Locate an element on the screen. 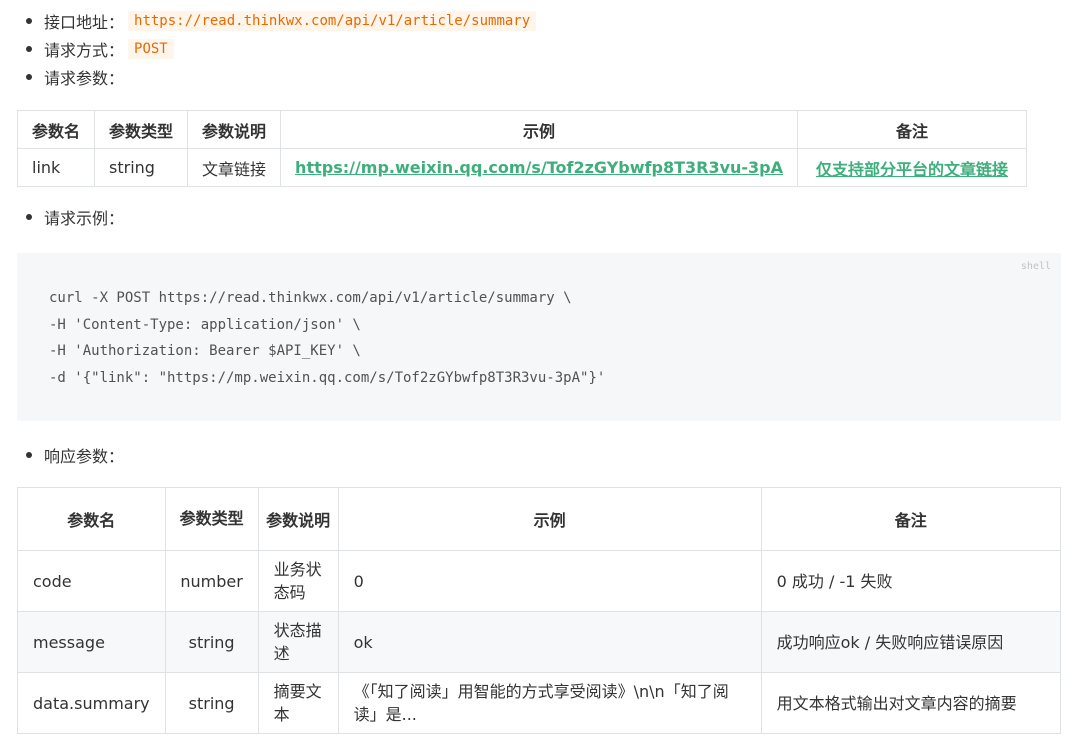 Image resolution: width=1080 pixels, height=748 pixels. param-desc-cell: 状态描述 is located at coordinates (298, 642).